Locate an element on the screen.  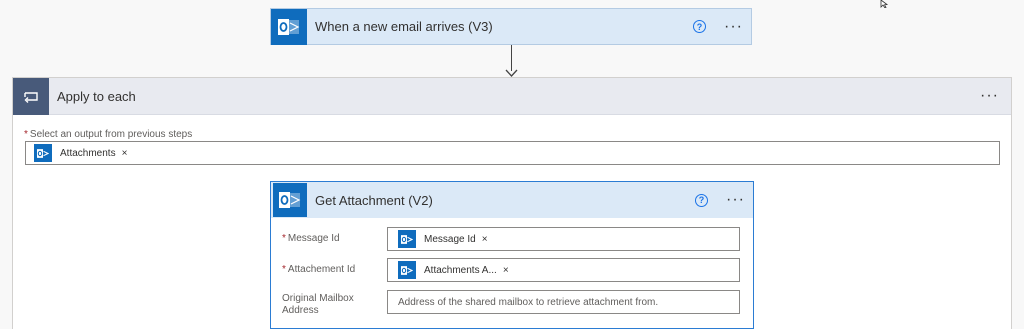
message-id-input: Message Id × is located at coordinates (563, 239).